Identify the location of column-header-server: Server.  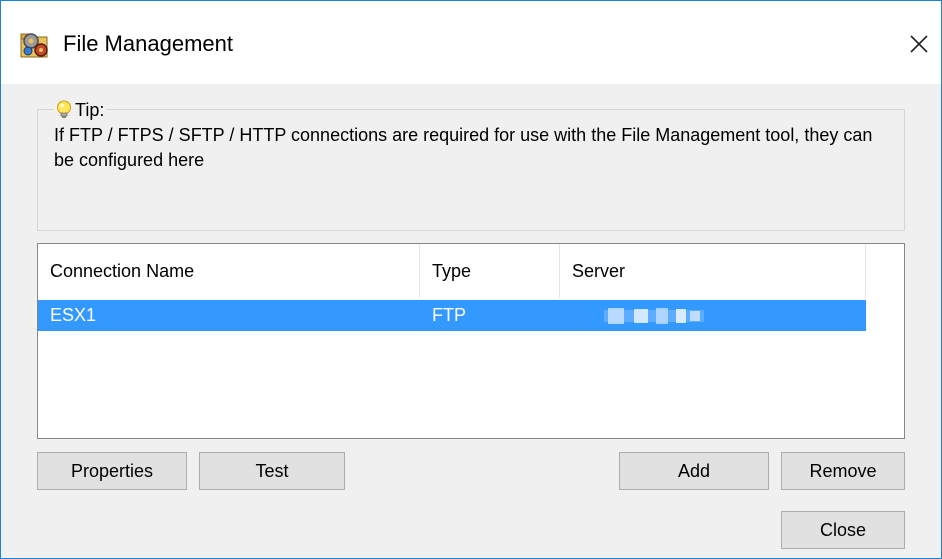
(713, 271).